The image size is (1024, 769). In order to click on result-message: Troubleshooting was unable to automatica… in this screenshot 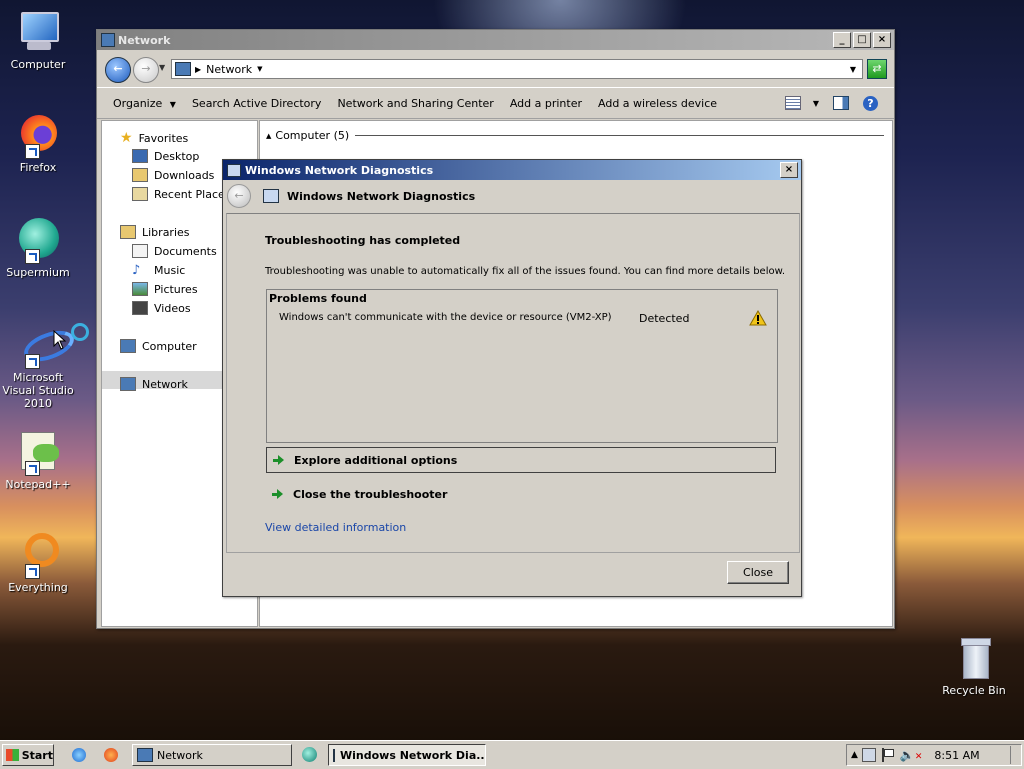, I will do `click(525, 271)`.